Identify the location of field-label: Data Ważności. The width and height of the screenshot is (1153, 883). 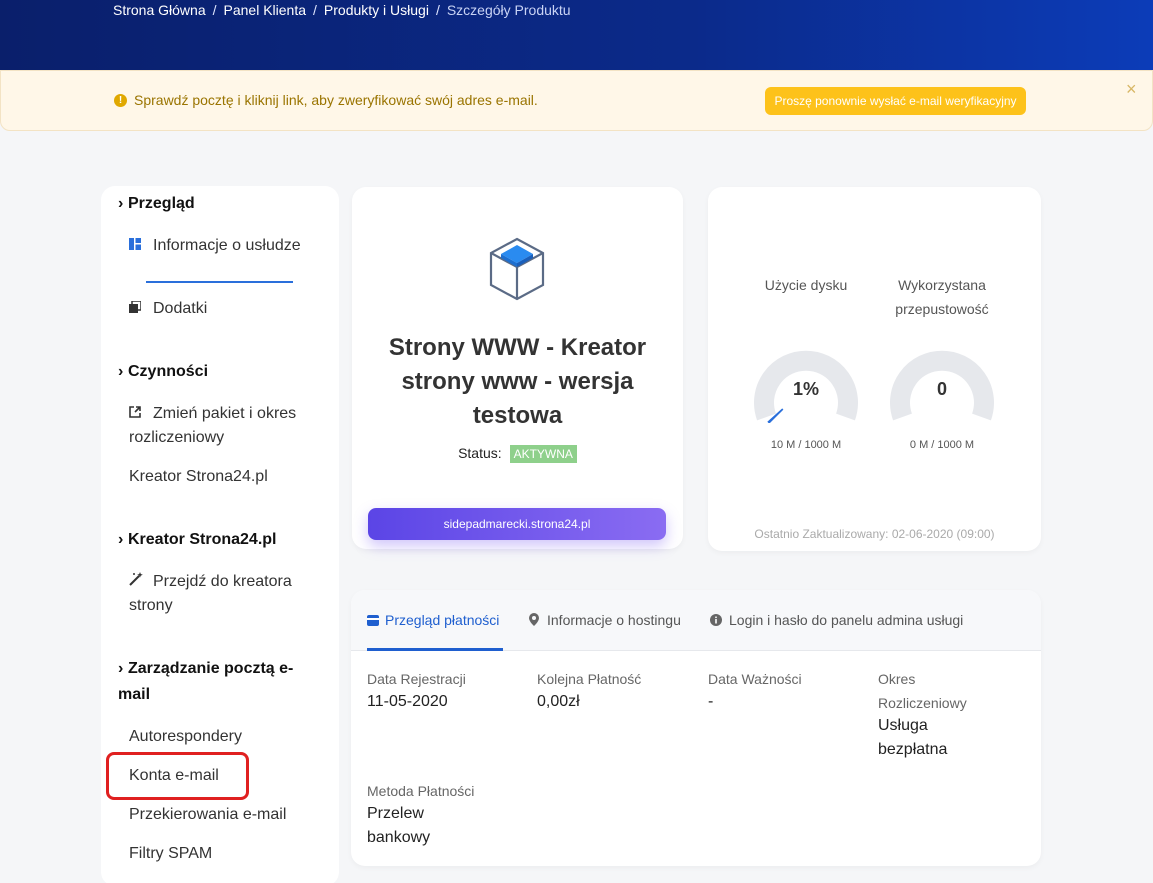
(755, 679).